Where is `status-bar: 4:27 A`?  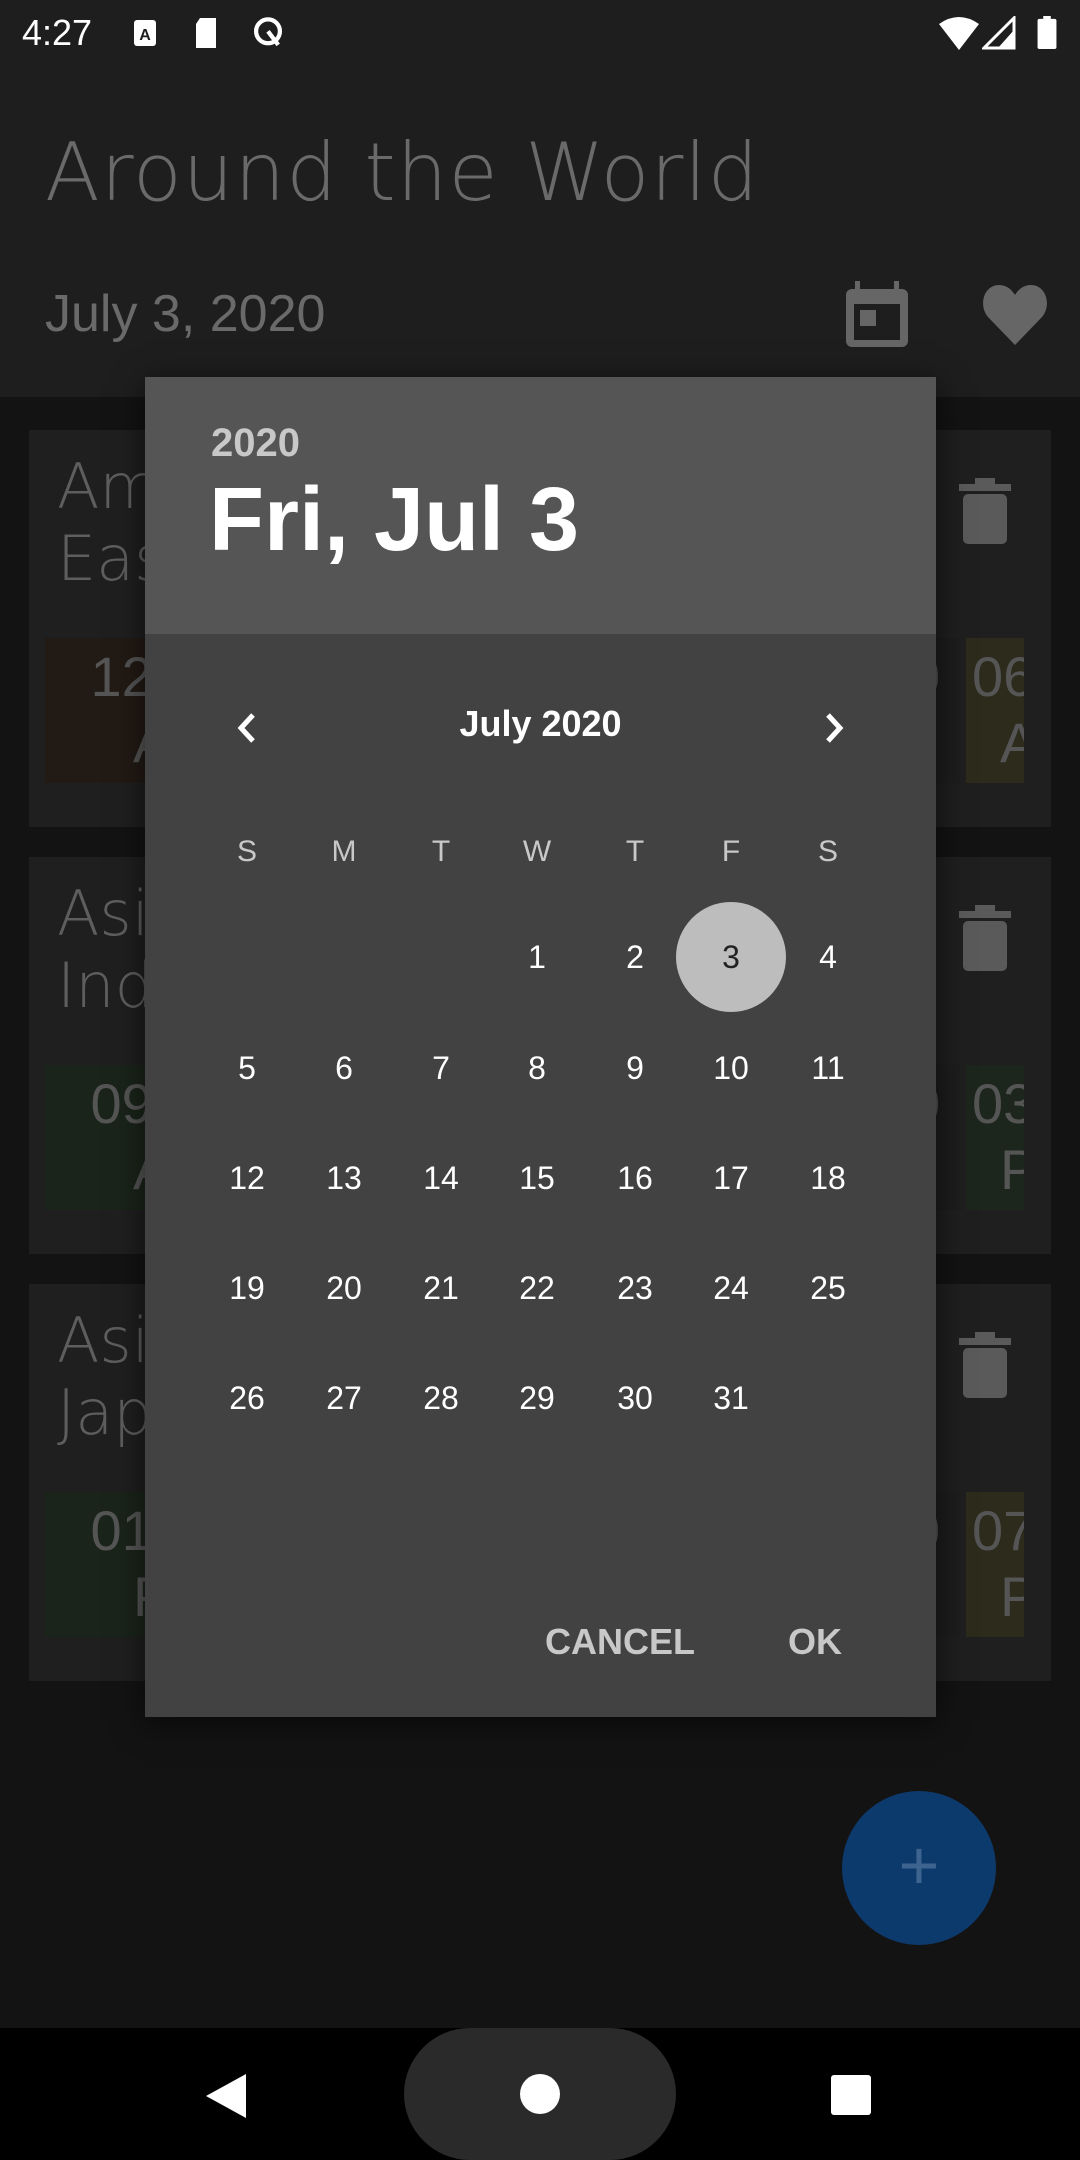 status-bar: 4:27 A is located at coordinates (540, 33).